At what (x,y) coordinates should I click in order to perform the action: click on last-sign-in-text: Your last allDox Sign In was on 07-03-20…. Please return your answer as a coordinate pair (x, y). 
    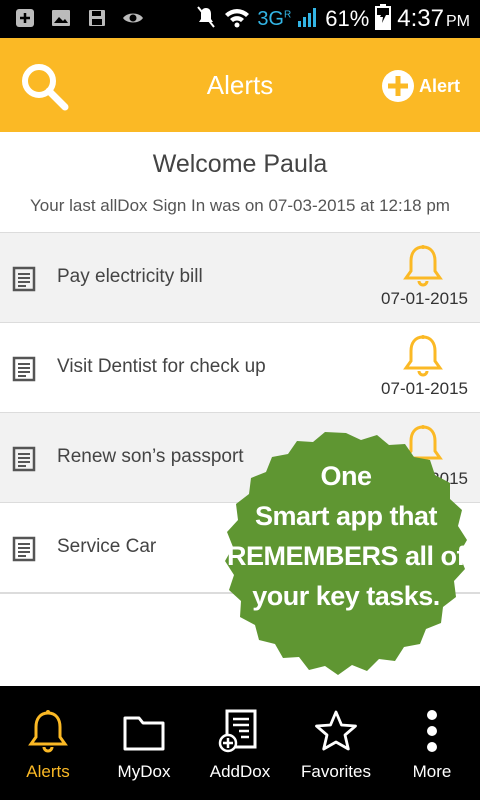
    Looking at the image, I should click on (240, 205).